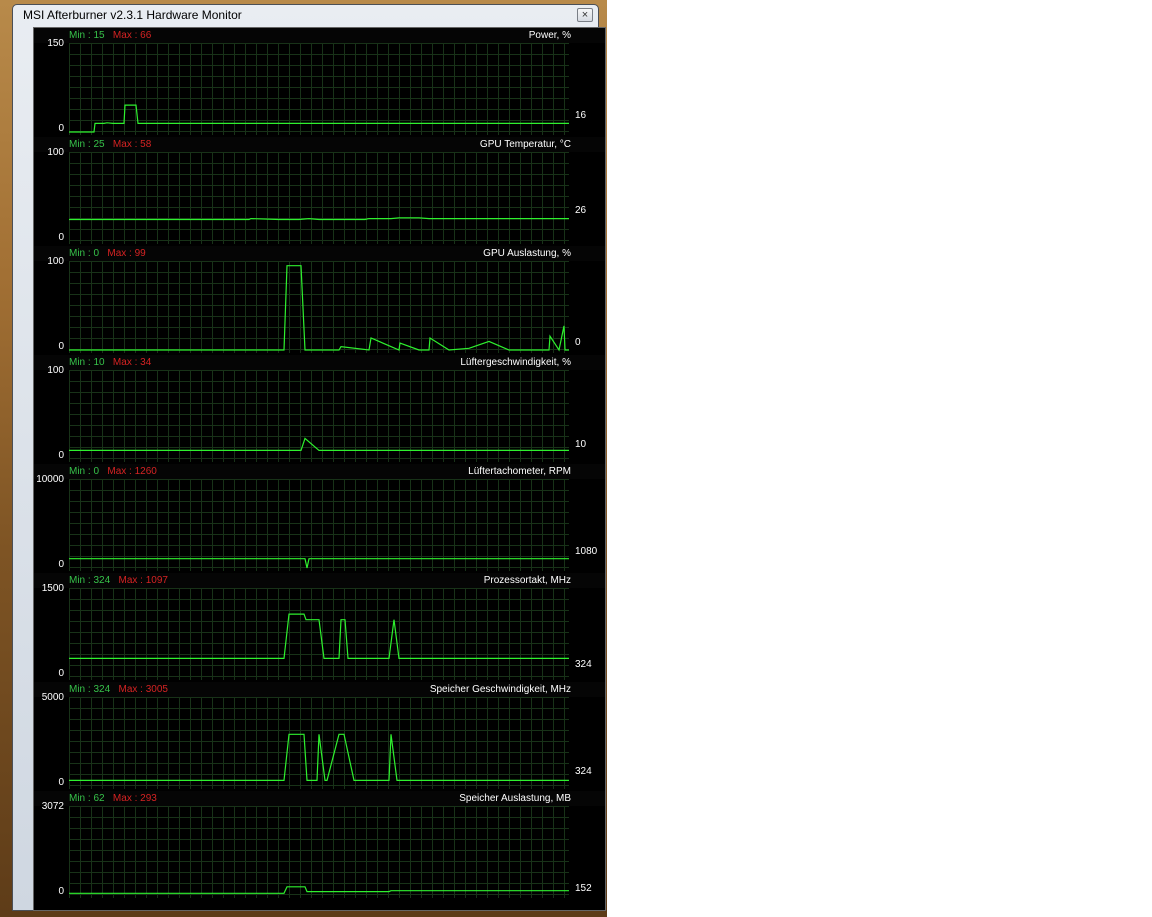 Image resolution: width=1152 pixels, height=917 pixels. Describe the element at coordinates (148, 798) in the screenshot. I see `max-value: 293` at that location.